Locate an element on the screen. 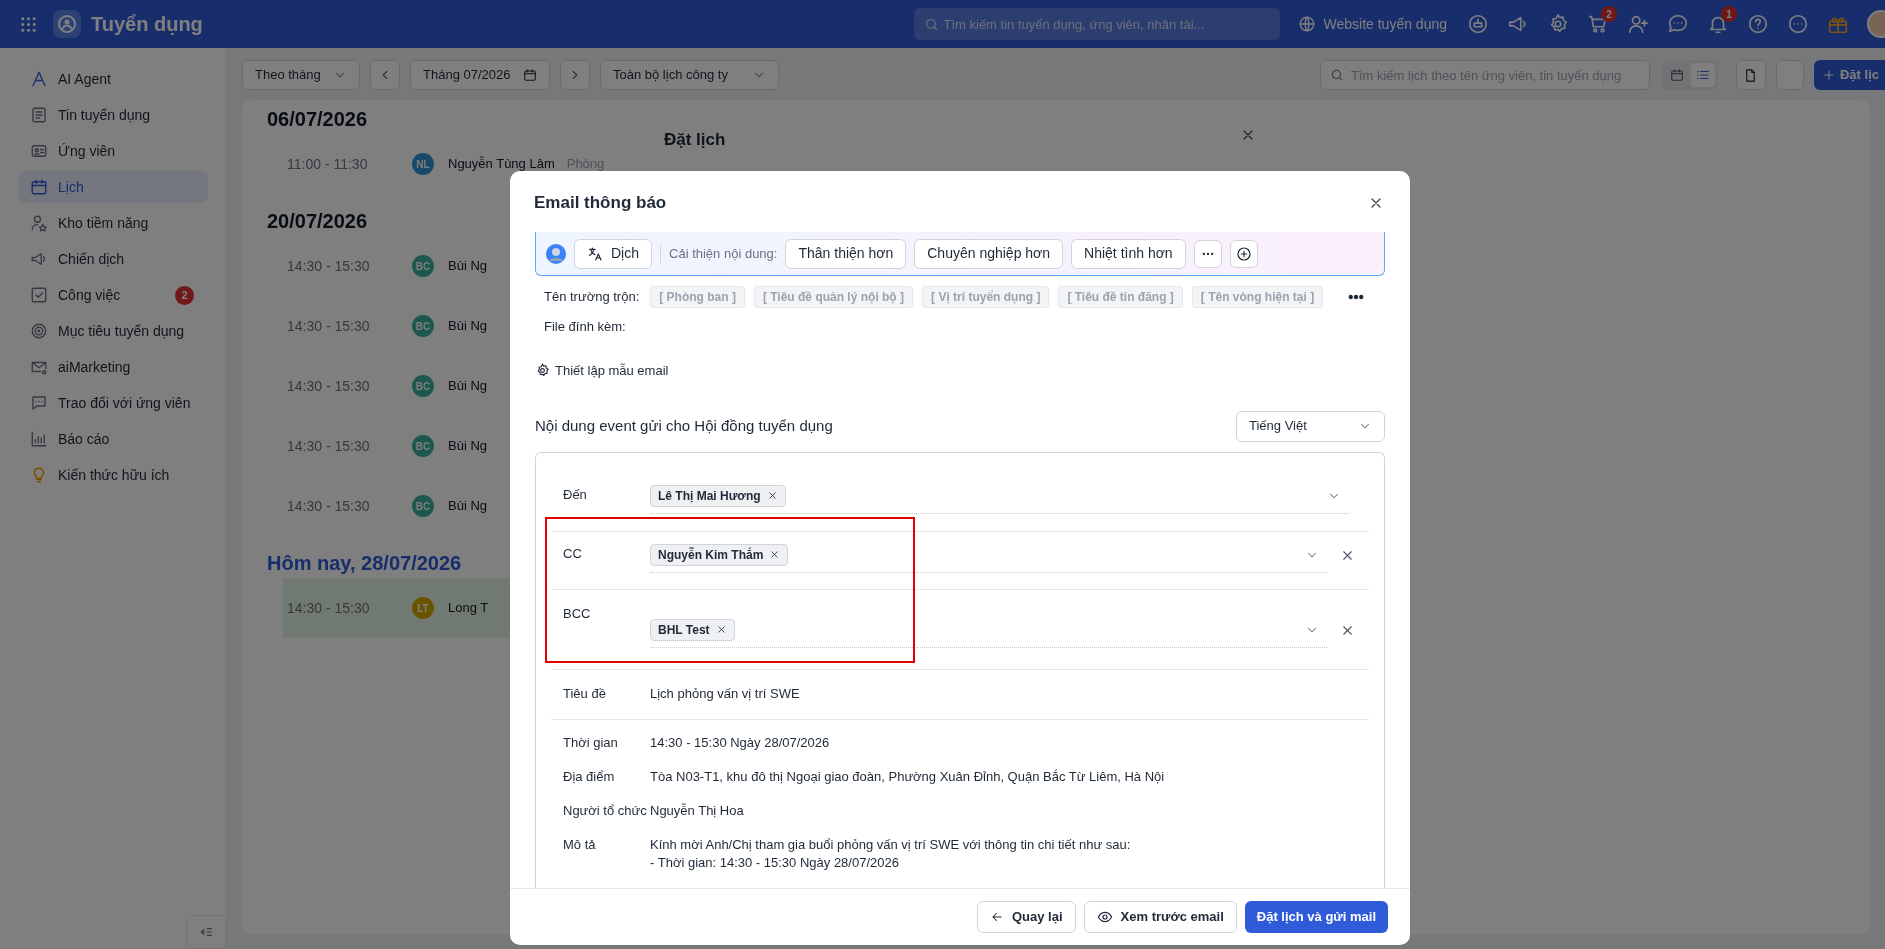 The image size is (1885, 949). sidebar-item: Tin tuyển dụng is located at coordinates (113, 115).